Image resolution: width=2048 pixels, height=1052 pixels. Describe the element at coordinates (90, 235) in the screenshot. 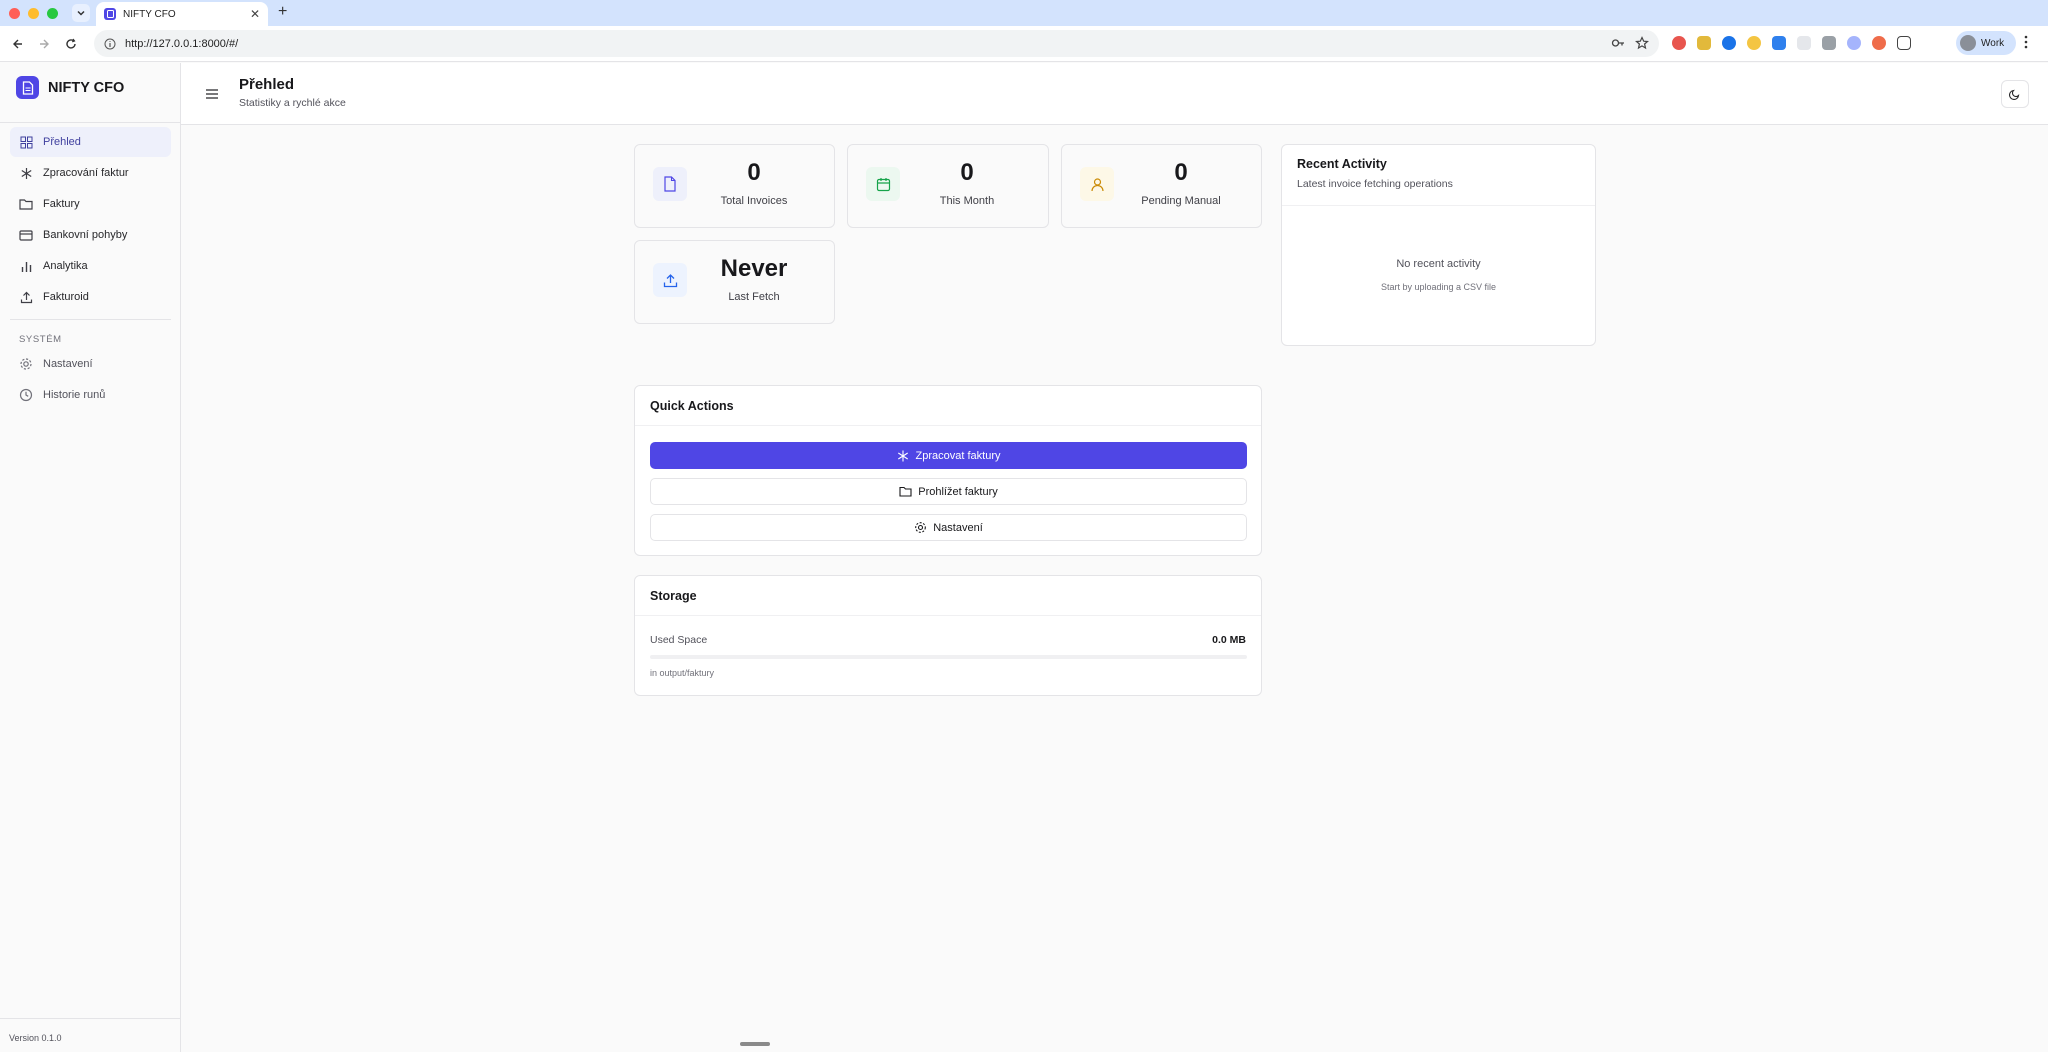

I see `sidebar-item-bankovni-pohyby: Bankovní pohyby` at that location.